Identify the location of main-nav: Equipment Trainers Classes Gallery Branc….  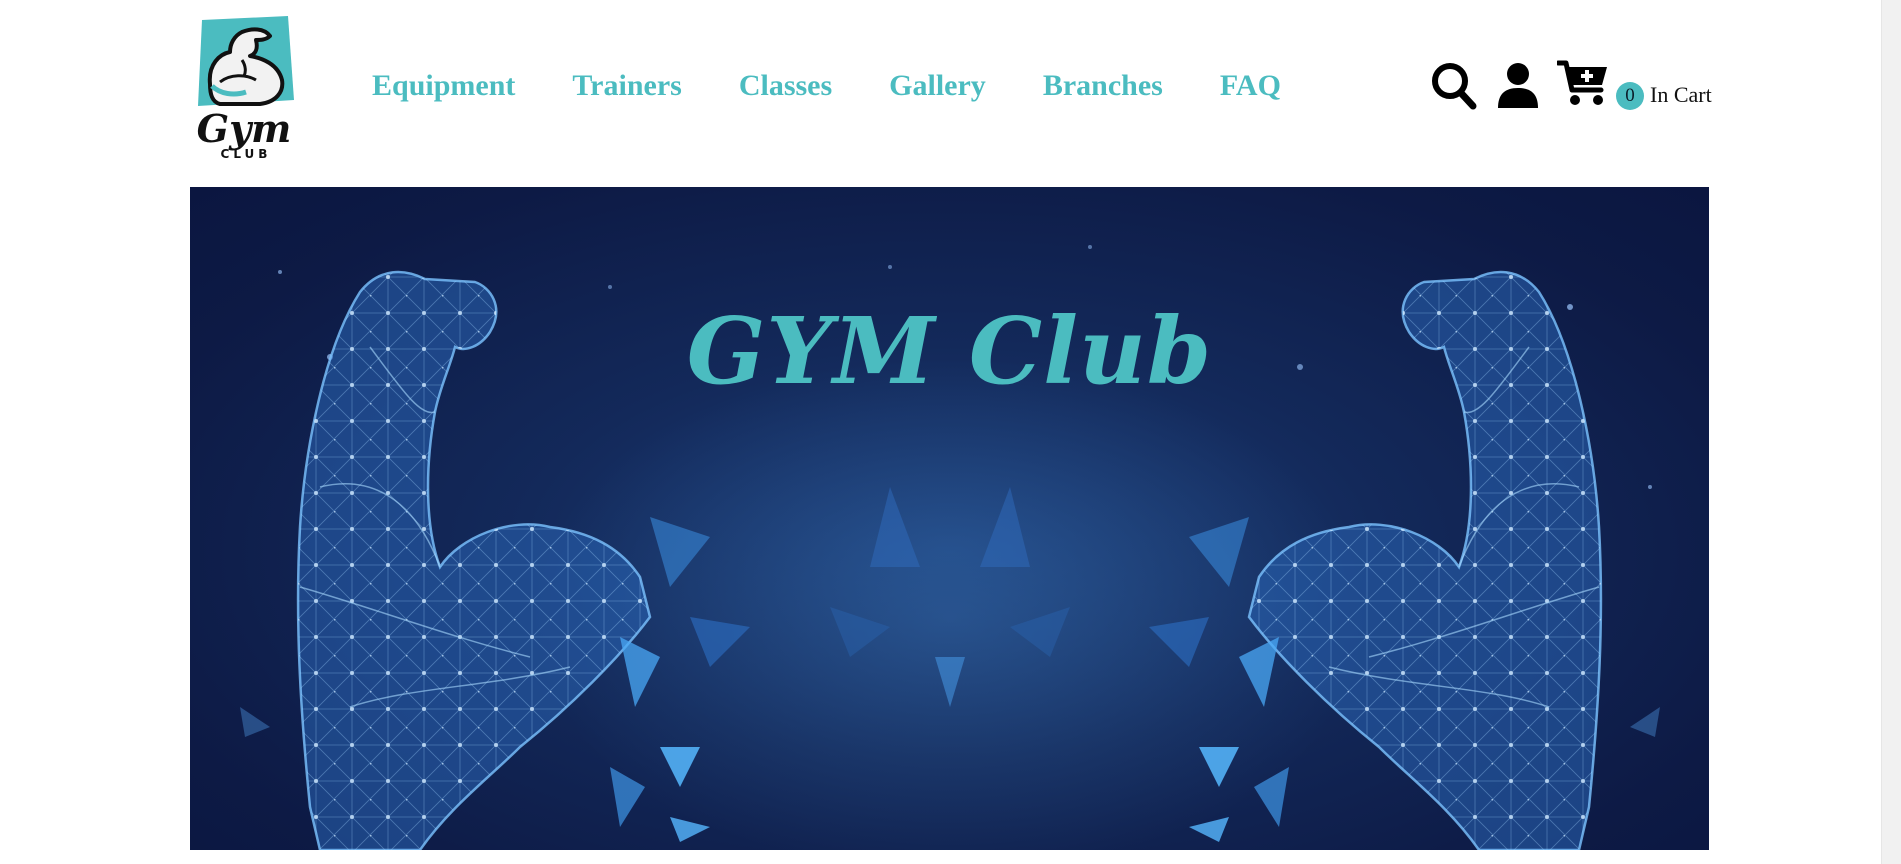
(826, 86).